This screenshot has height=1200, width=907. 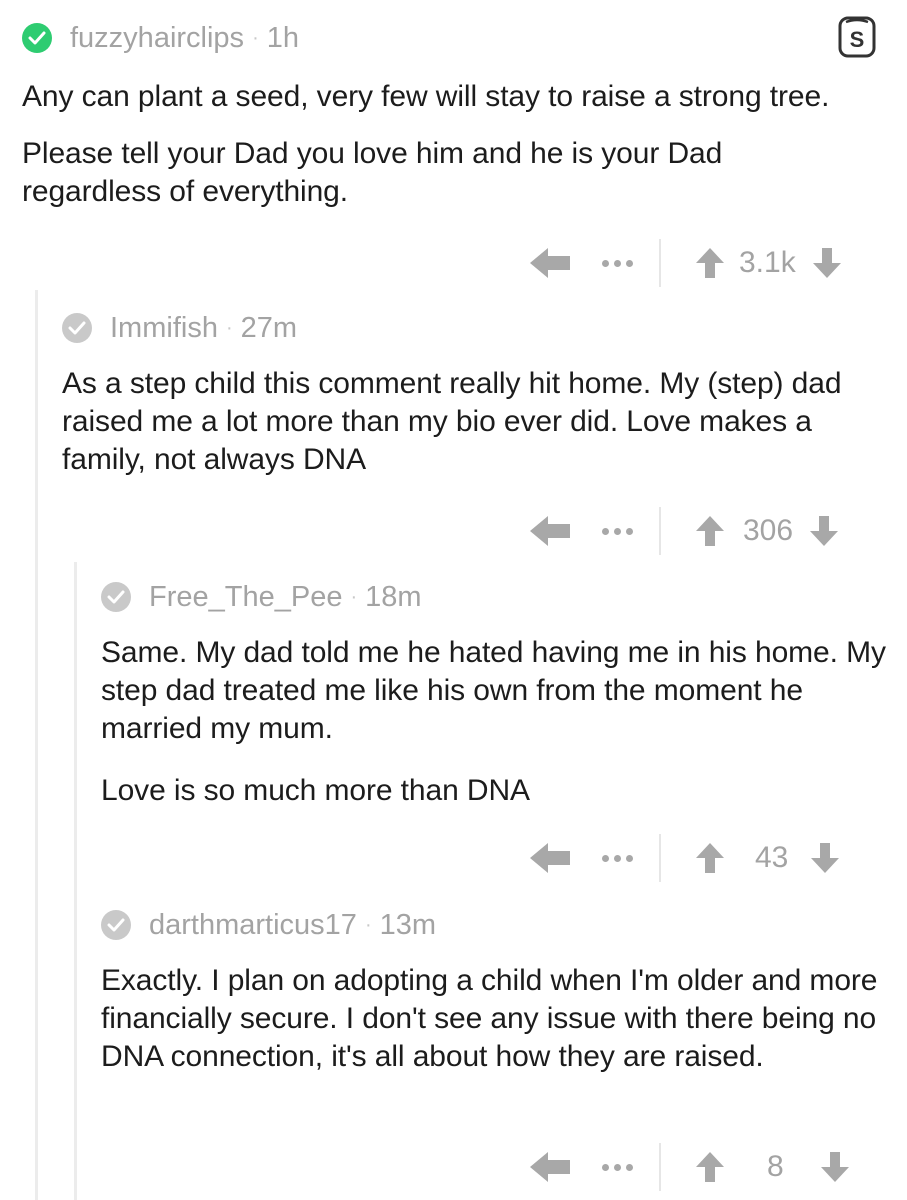 What do you see at coordinates (772, 857) in the screenshot?
I see `vote-score: 43` at bounding box center [772, 857].